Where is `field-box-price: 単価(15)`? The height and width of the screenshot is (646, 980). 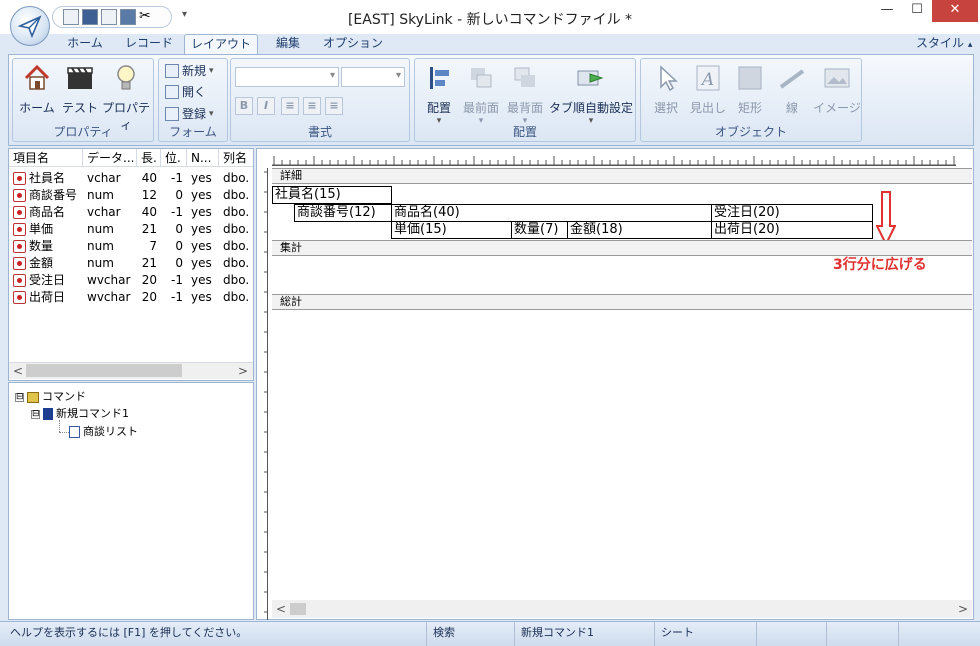 field-box-price: 単価(15) is located at coordinates (451, 230).